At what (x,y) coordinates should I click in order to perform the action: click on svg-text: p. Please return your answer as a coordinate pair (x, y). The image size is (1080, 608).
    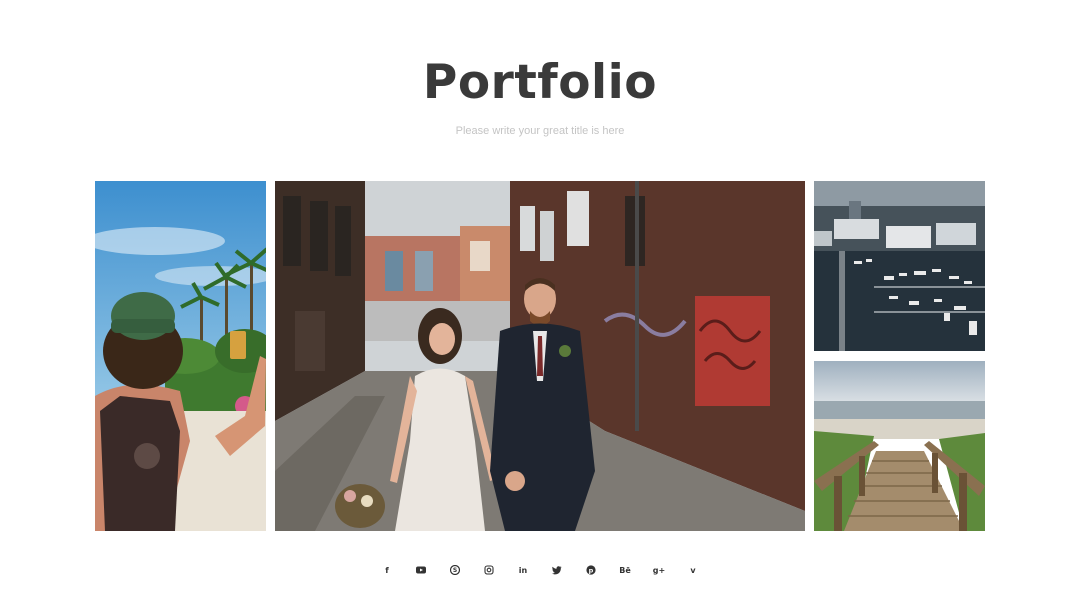
    Looking at the image, I should click on (591, 570).